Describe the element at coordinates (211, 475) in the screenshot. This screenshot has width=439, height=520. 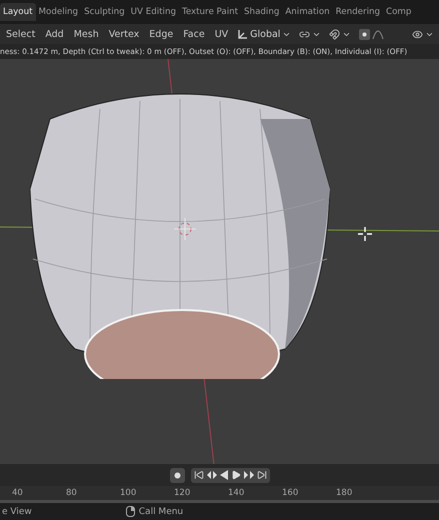
I see `previous-key-icon` at that location.